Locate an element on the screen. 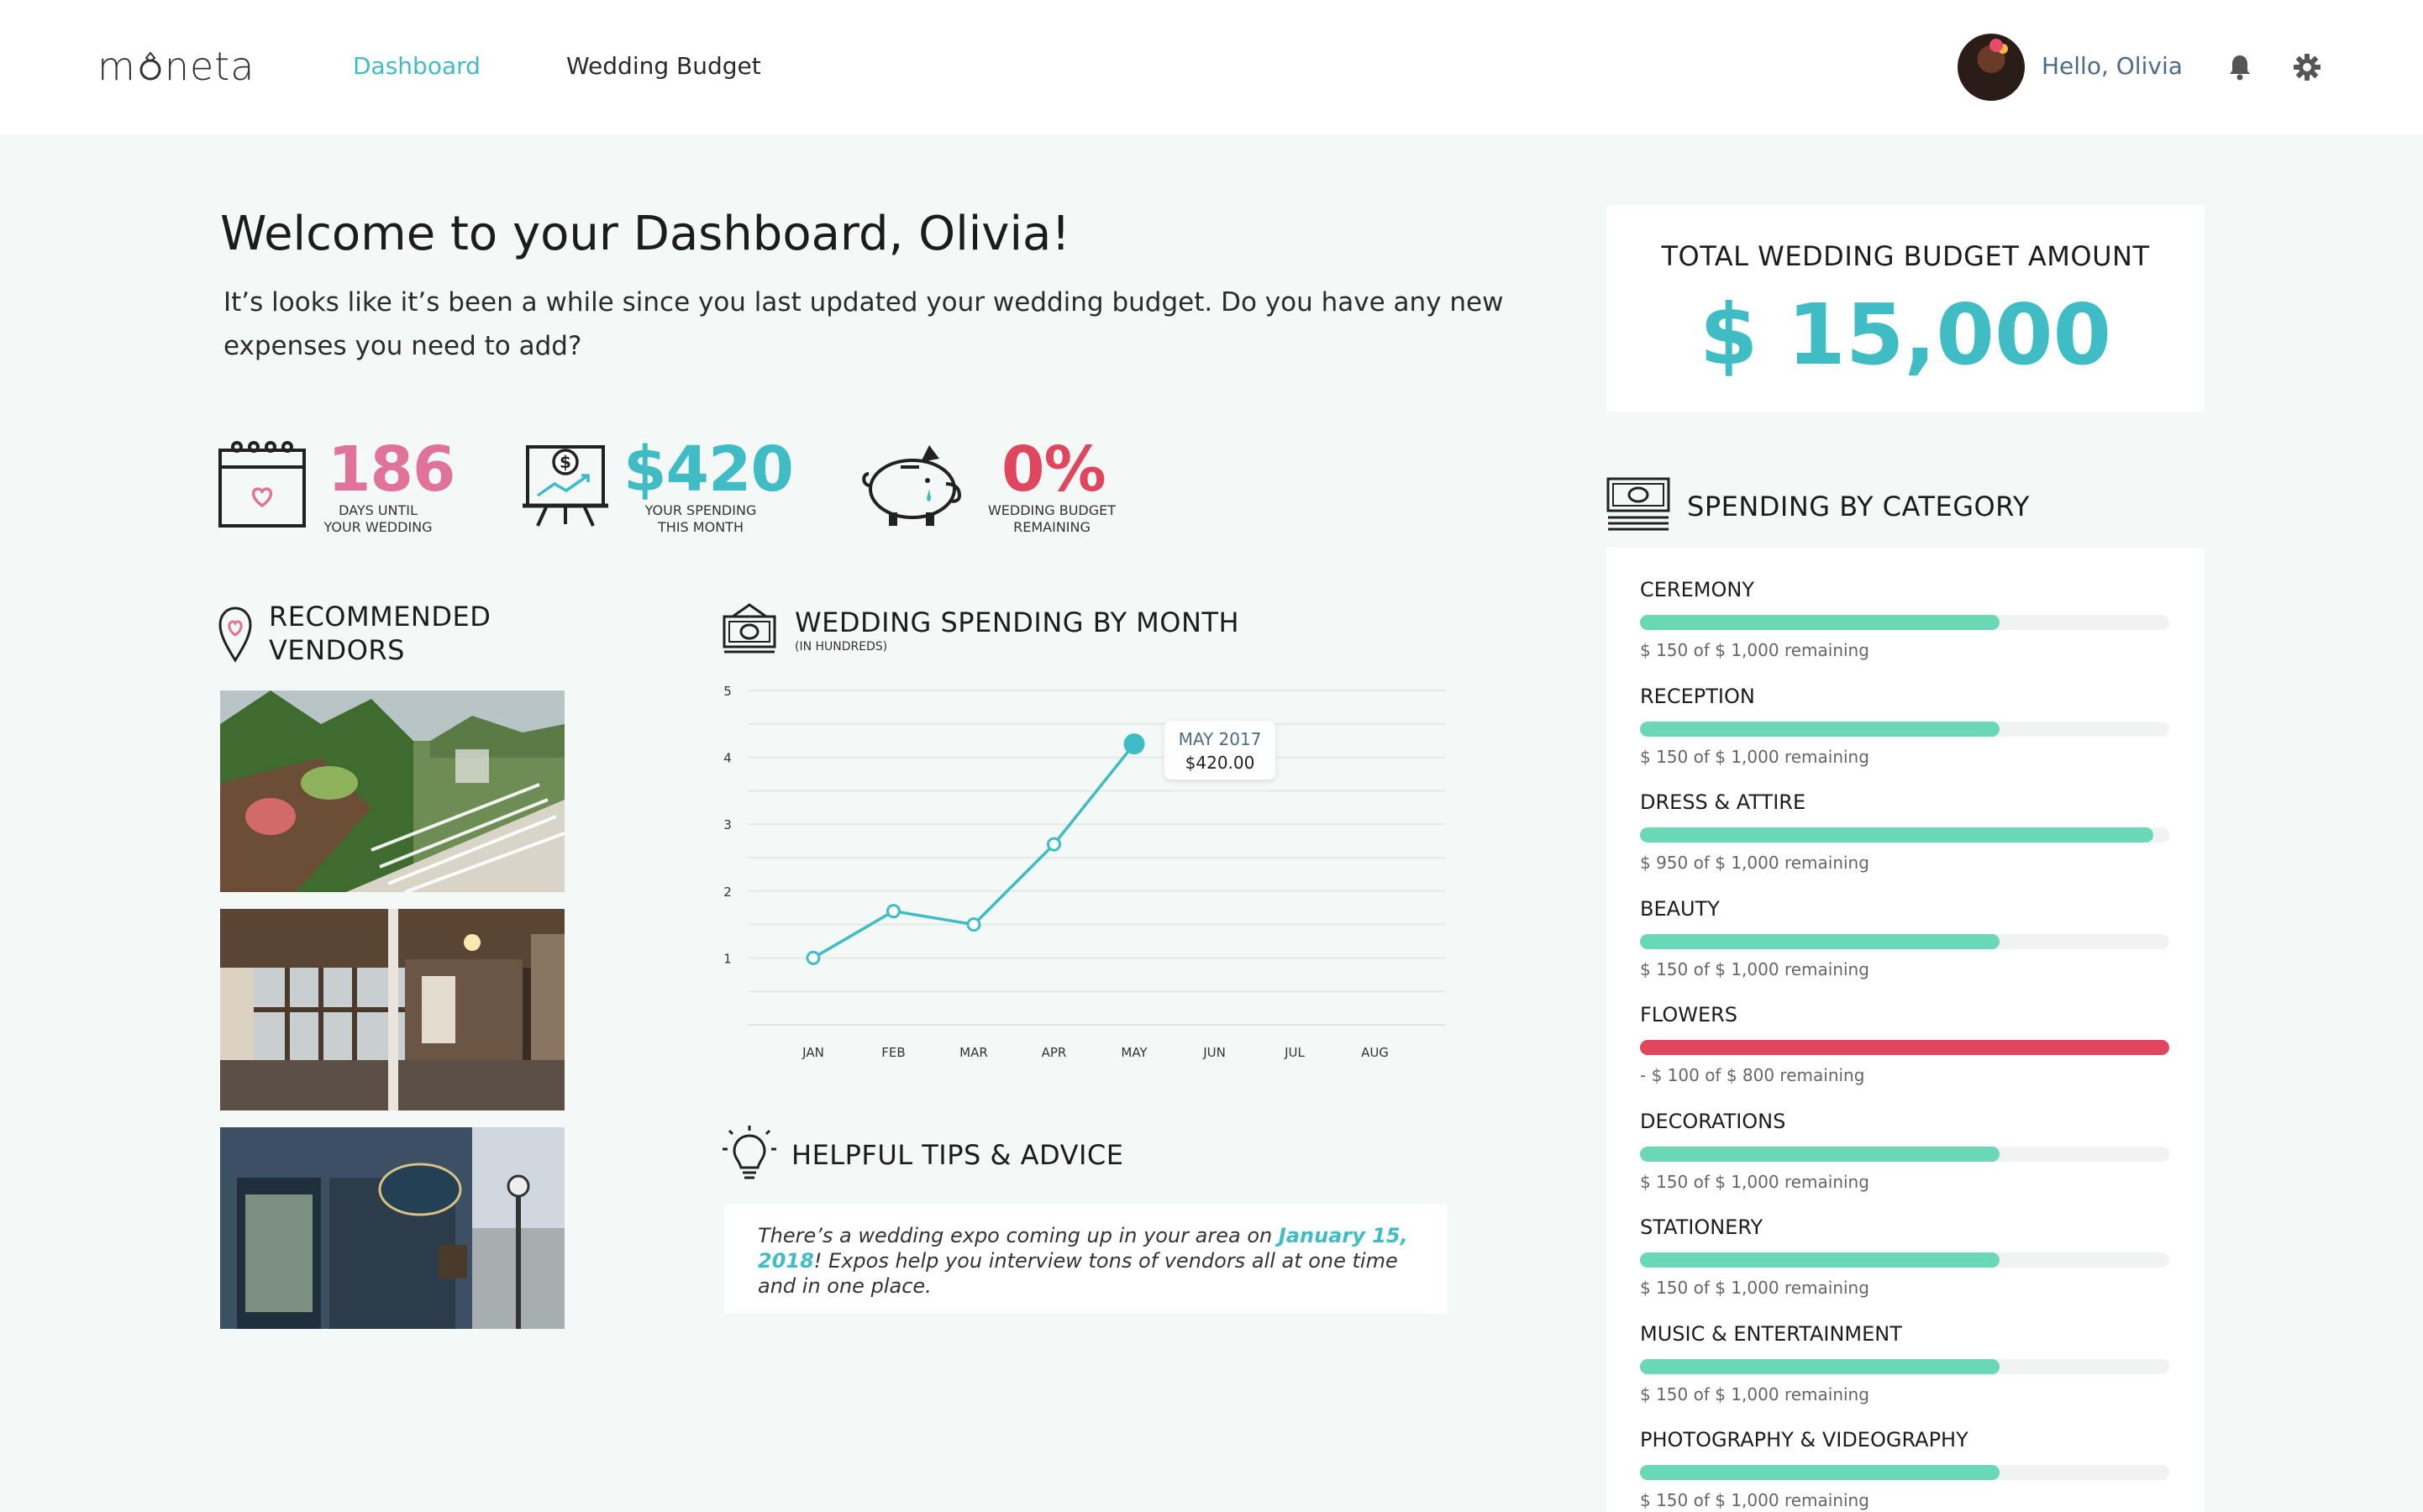 This screenshot has width=2423, height=1512. category-name: DECORATIONS is located at coordinates (1713, 1121).